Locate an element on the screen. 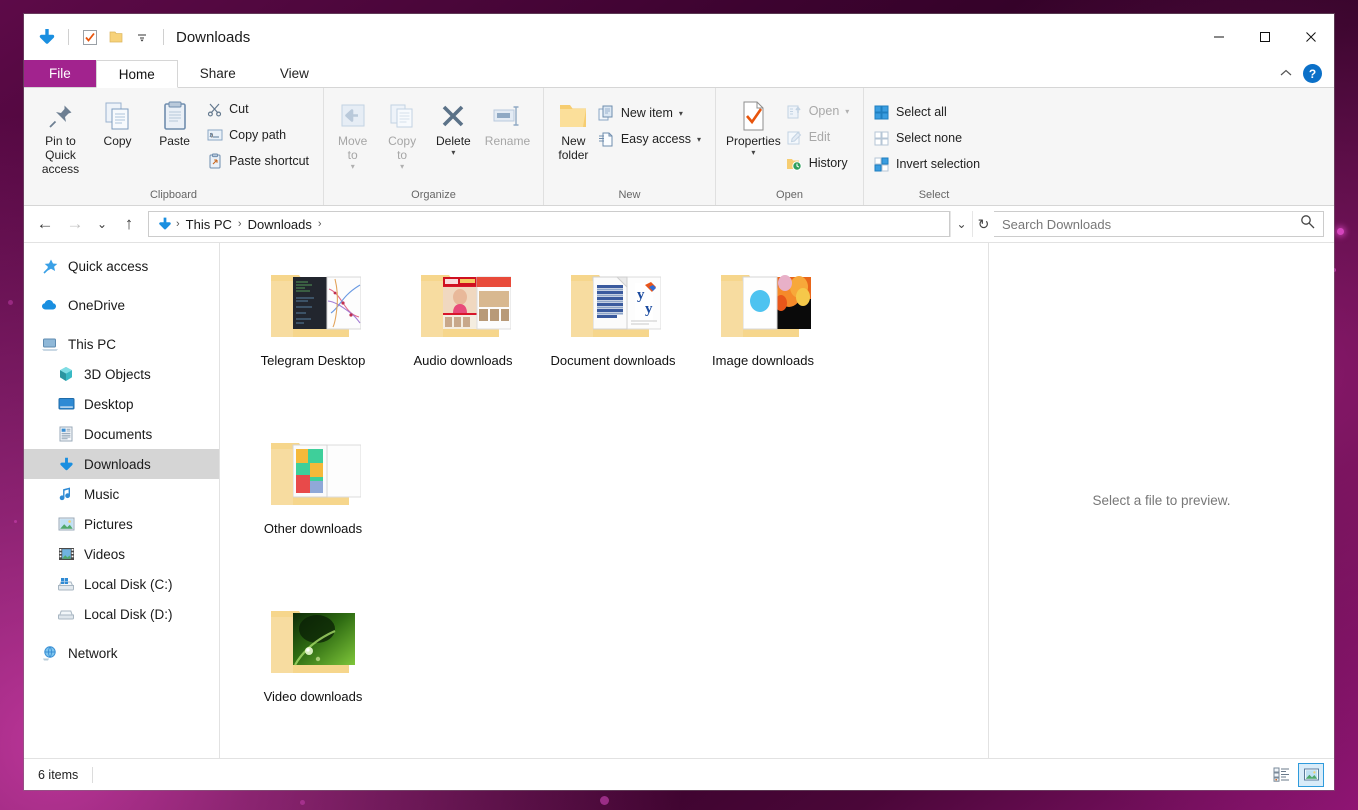  sidebar-item-downloads: Downloads is located at coordinates (121, 464).